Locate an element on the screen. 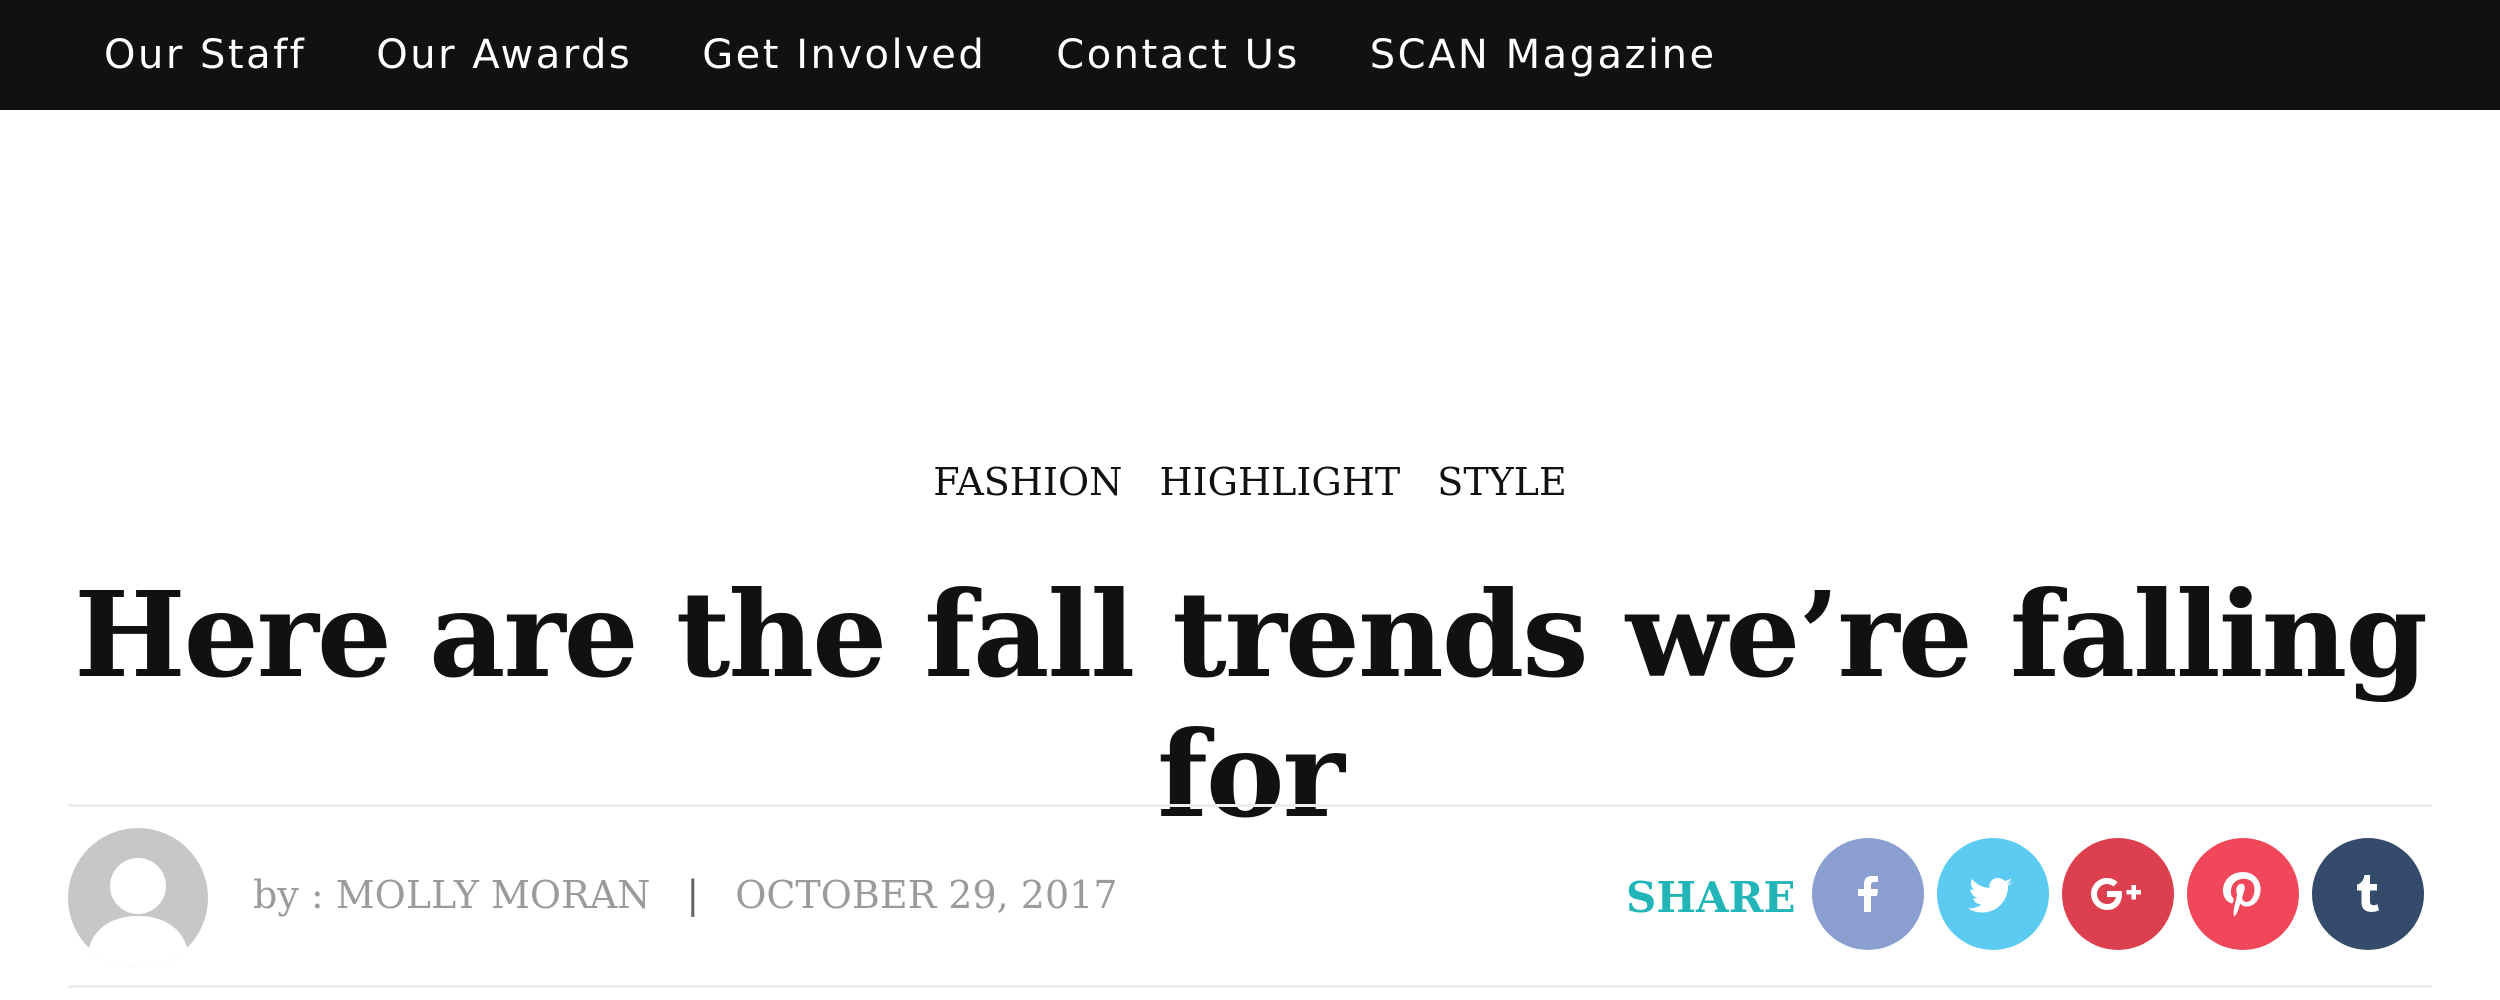 This screenshot has height=1000, width=2500. nav-link-scan-magazine: SCAN Magazine is located at coordinates (1543, 55).